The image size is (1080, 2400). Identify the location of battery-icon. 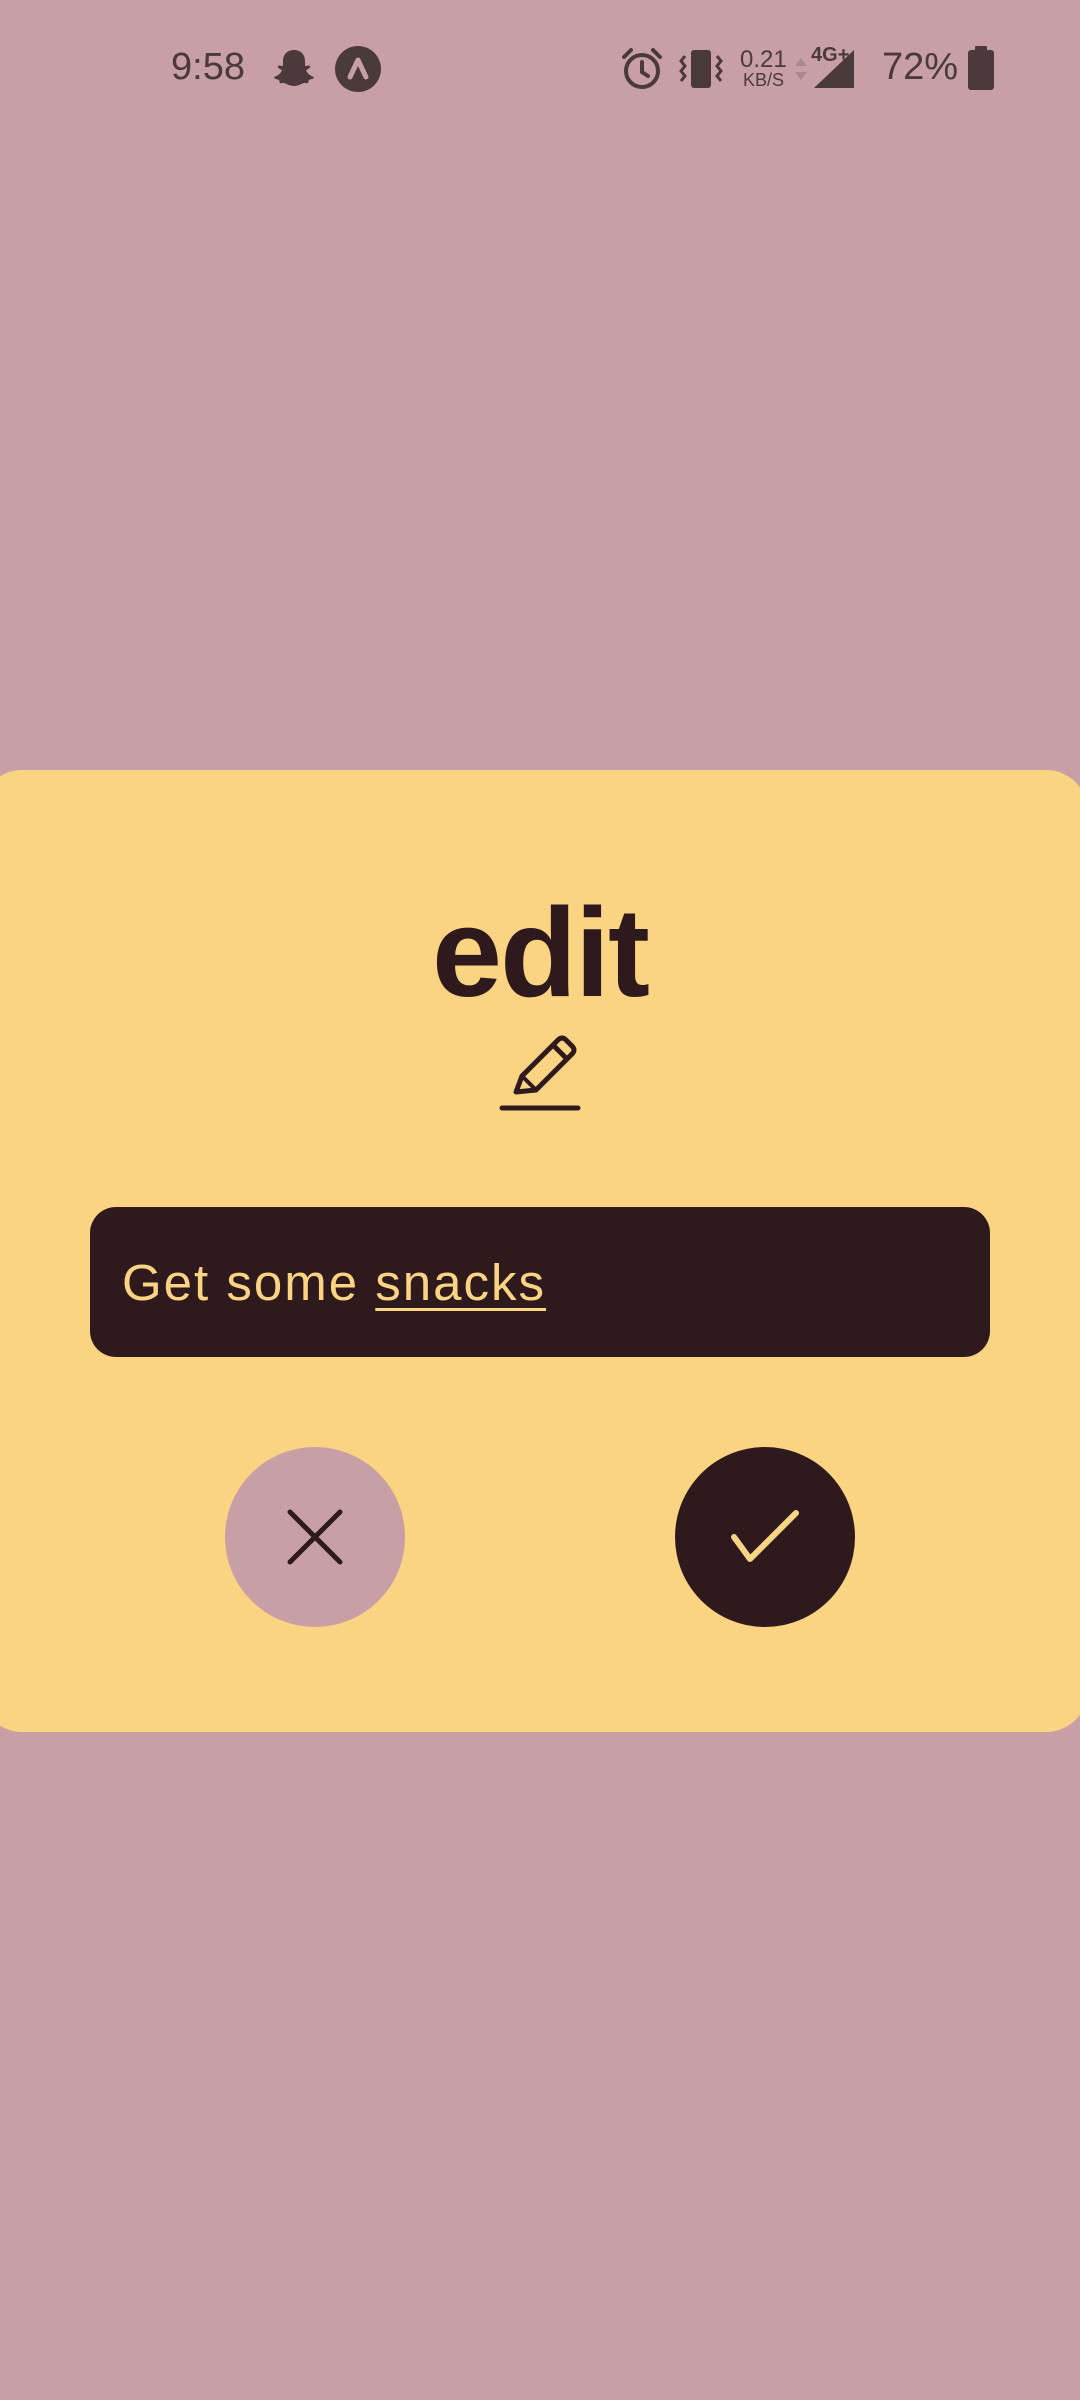
(981, 68).